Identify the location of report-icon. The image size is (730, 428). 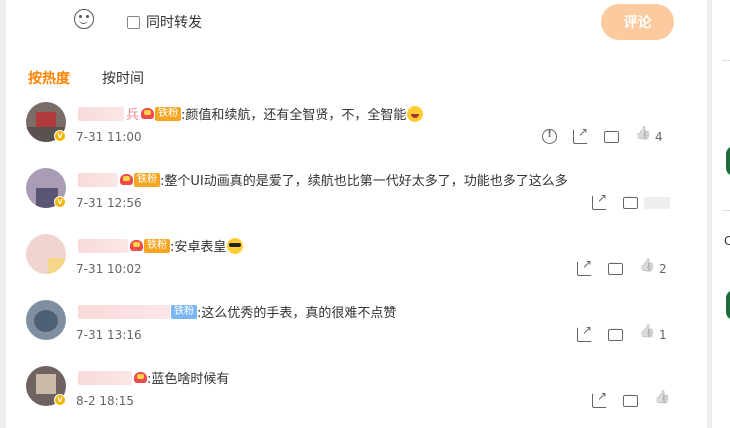
(549, 136).